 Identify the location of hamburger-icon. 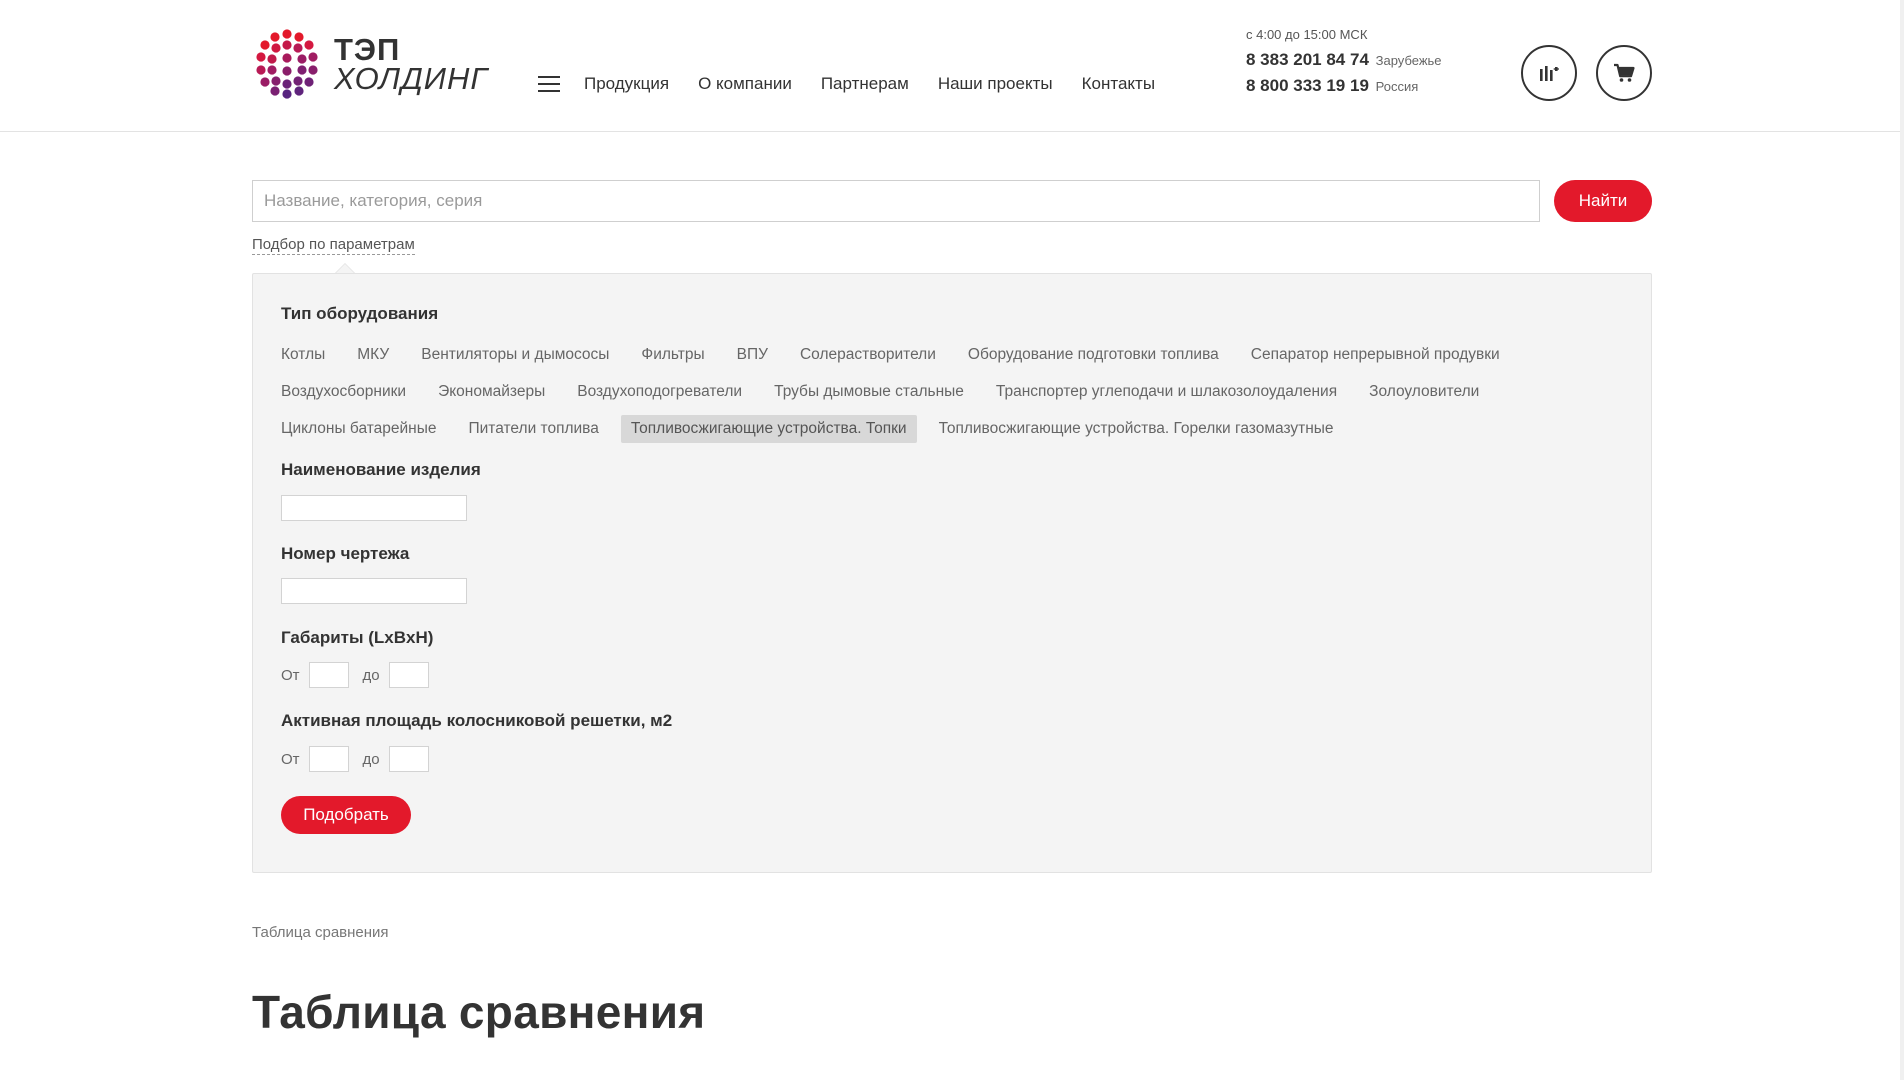
(549, 84).